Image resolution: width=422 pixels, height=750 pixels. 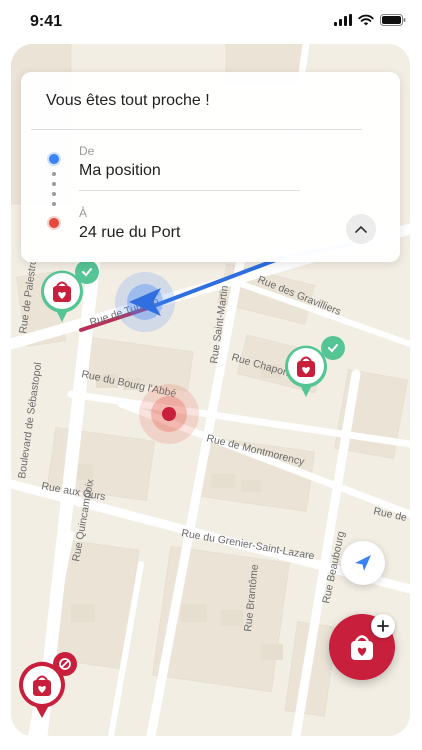 I want to click on destination-dot, so click(x=169, y=414).